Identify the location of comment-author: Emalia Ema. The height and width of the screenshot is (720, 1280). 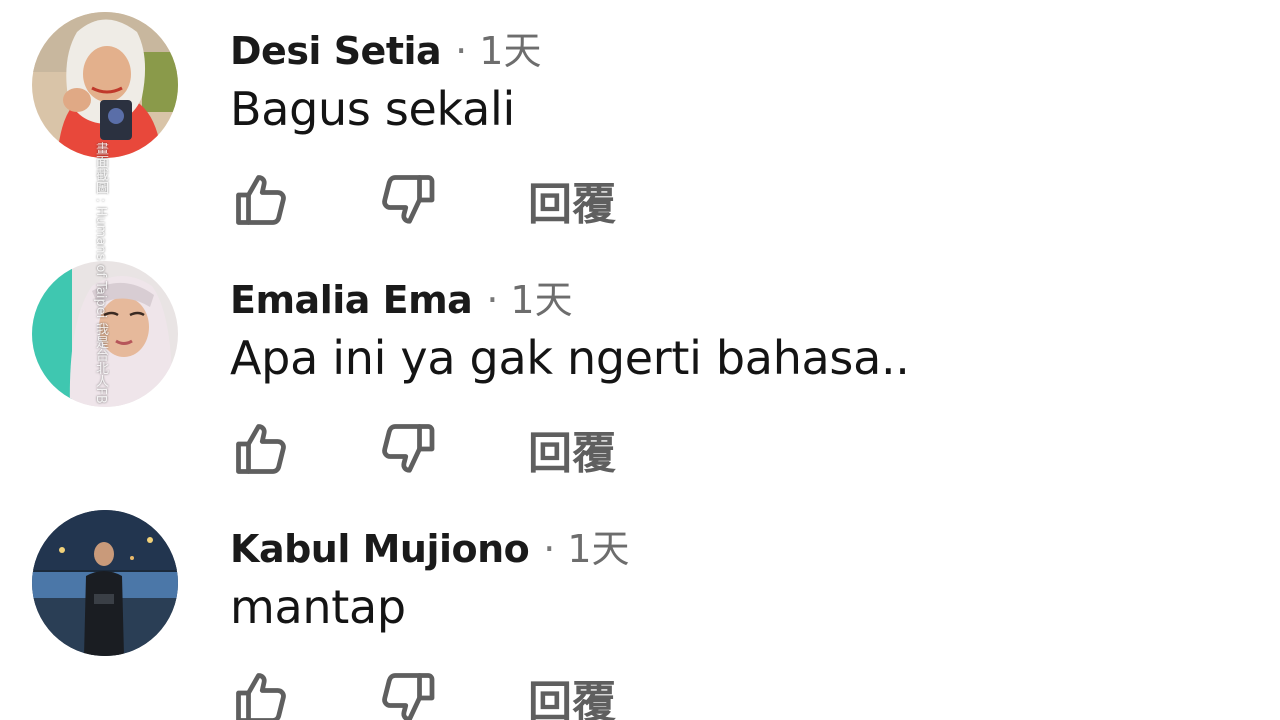
(351, 300).